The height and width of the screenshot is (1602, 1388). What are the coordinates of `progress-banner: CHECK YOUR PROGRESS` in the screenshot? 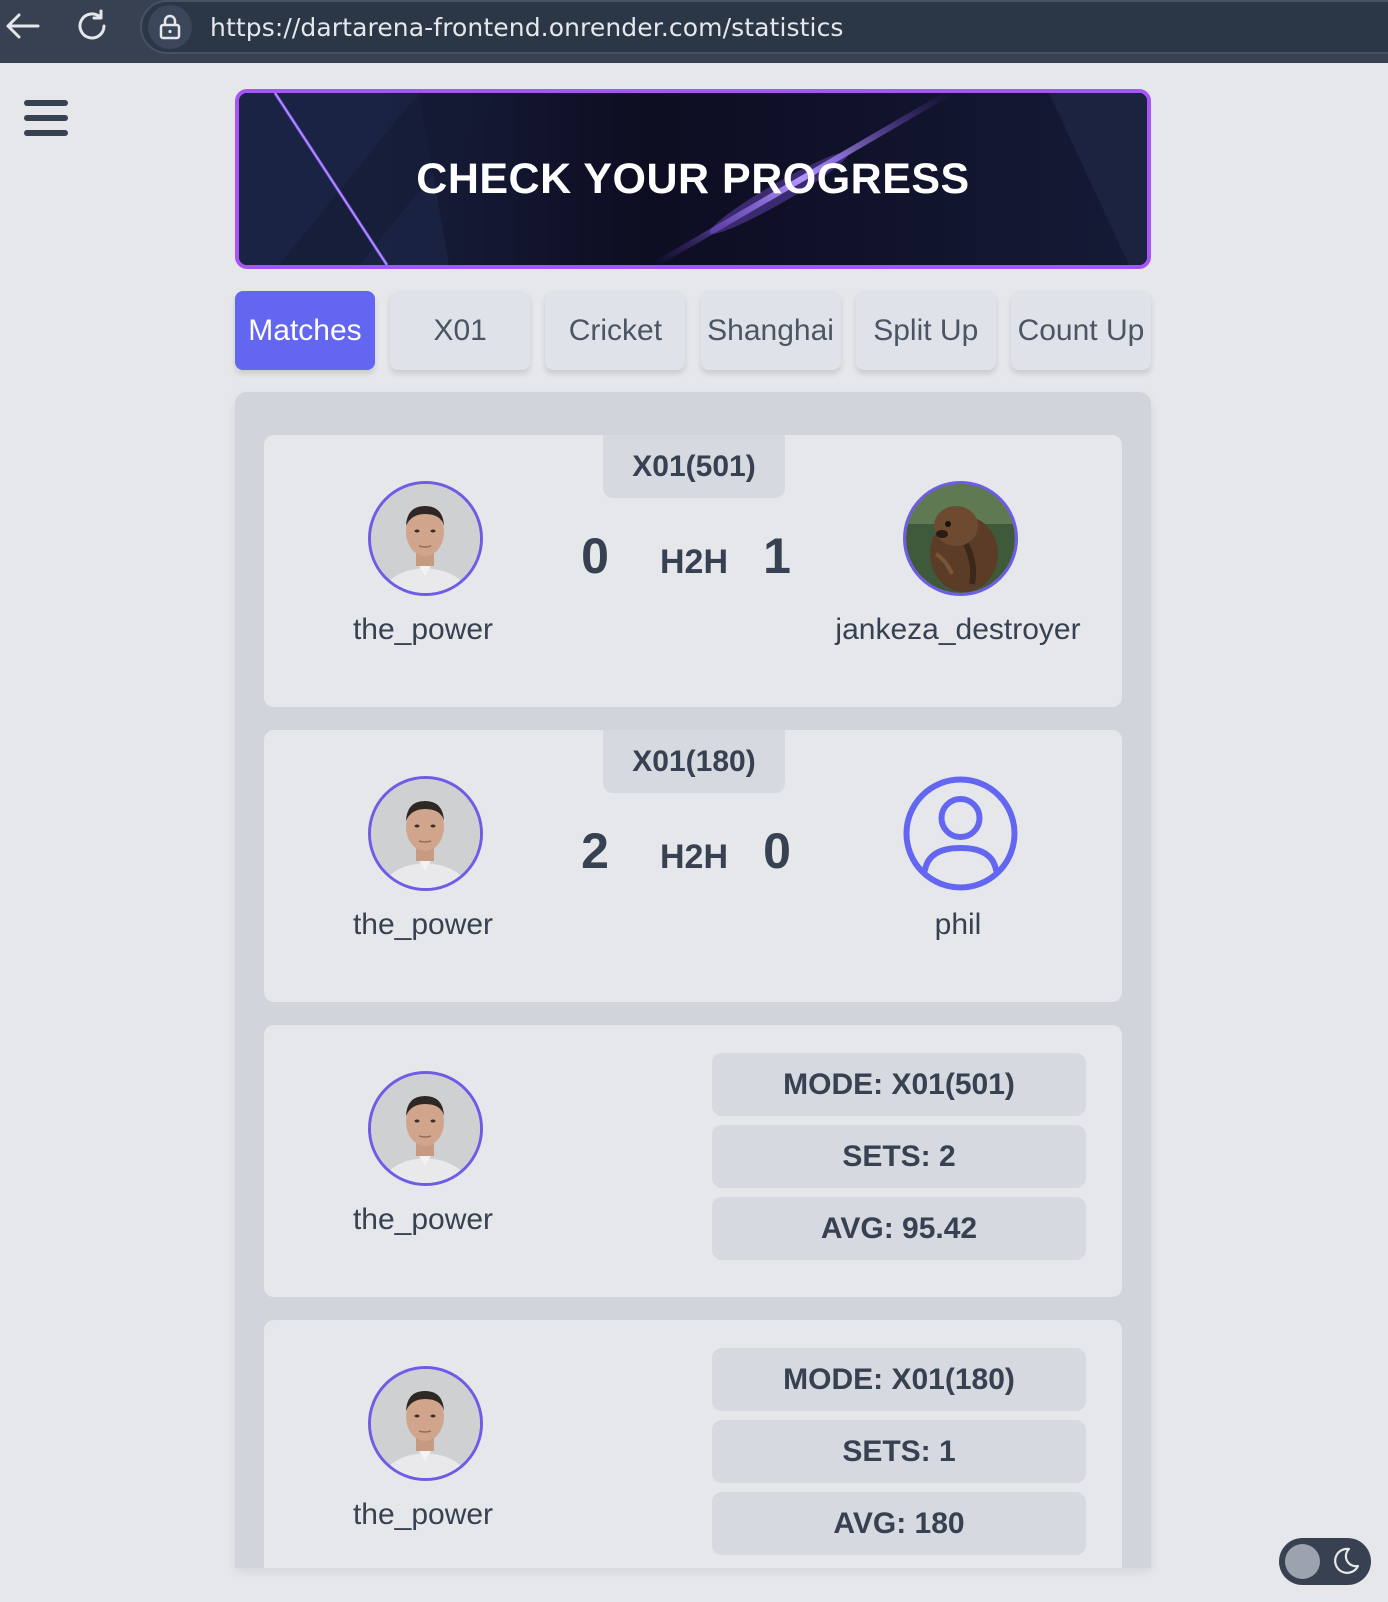 It's located at (693, 179).